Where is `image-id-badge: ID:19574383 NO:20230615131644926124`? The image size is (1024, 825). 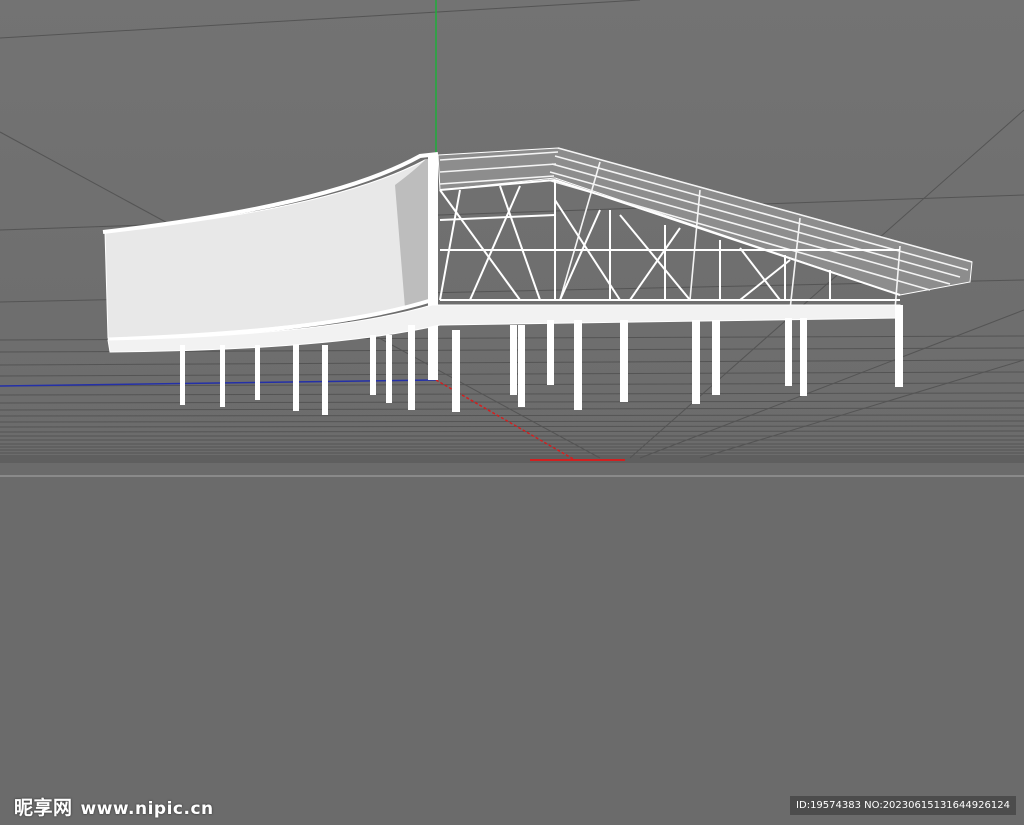
image-id-badge: ID:19574383 NO:20230615131644926124 is located at coordinates (903, 805).